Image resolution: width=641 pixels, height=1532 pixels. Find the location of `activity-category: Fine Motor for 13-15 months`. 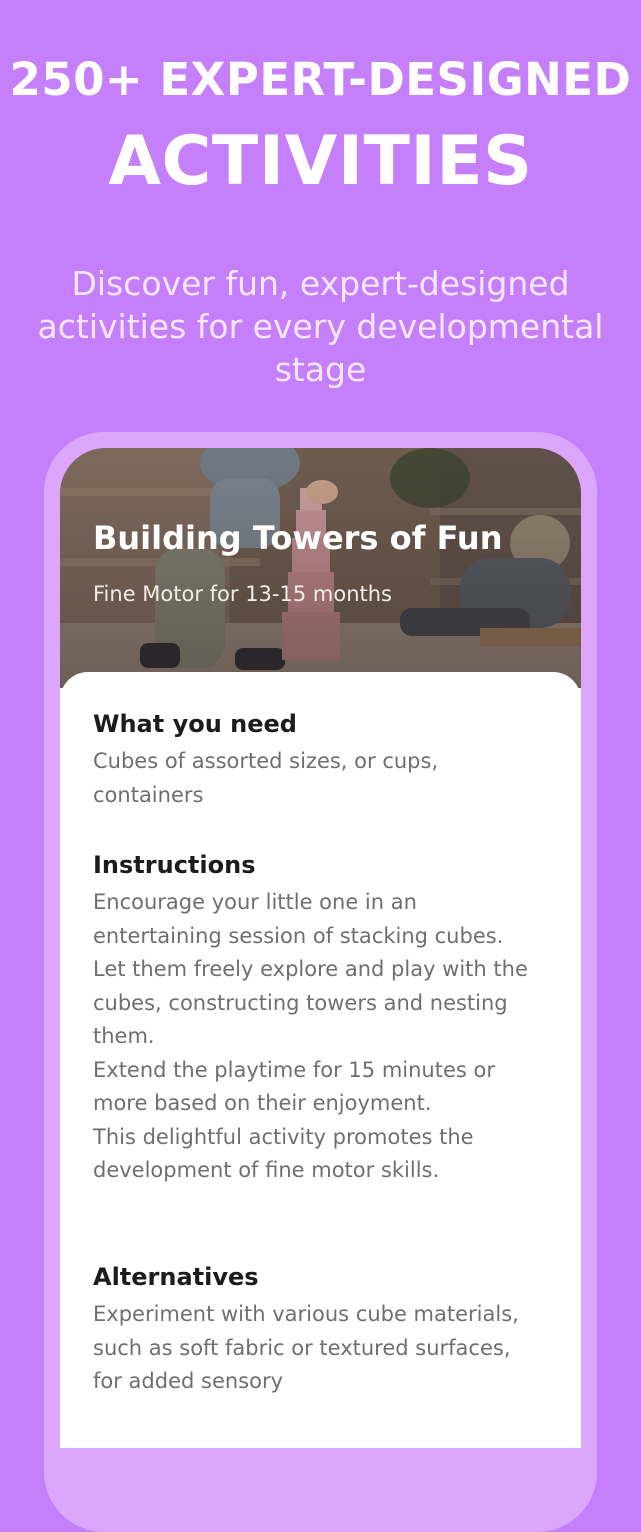

activity-category: Fine Motor for 13-15 months is located at coordinates (242, 594).